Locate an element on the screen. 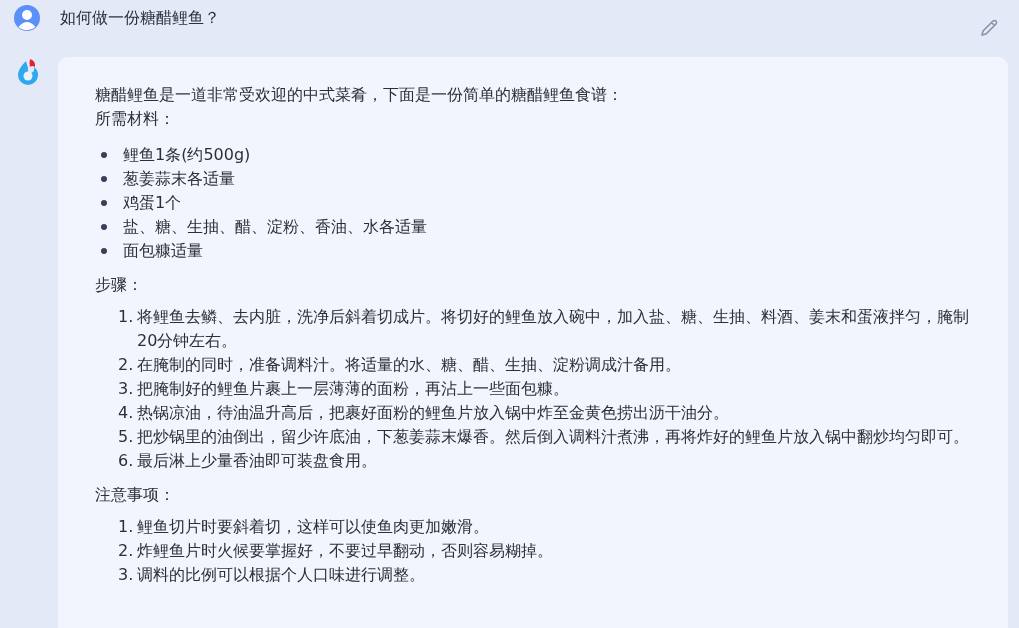 This screenshot has width=1019, height=628. ingredient-text: 葱姜蒜末各适量 is located at coordinates (179, 179).